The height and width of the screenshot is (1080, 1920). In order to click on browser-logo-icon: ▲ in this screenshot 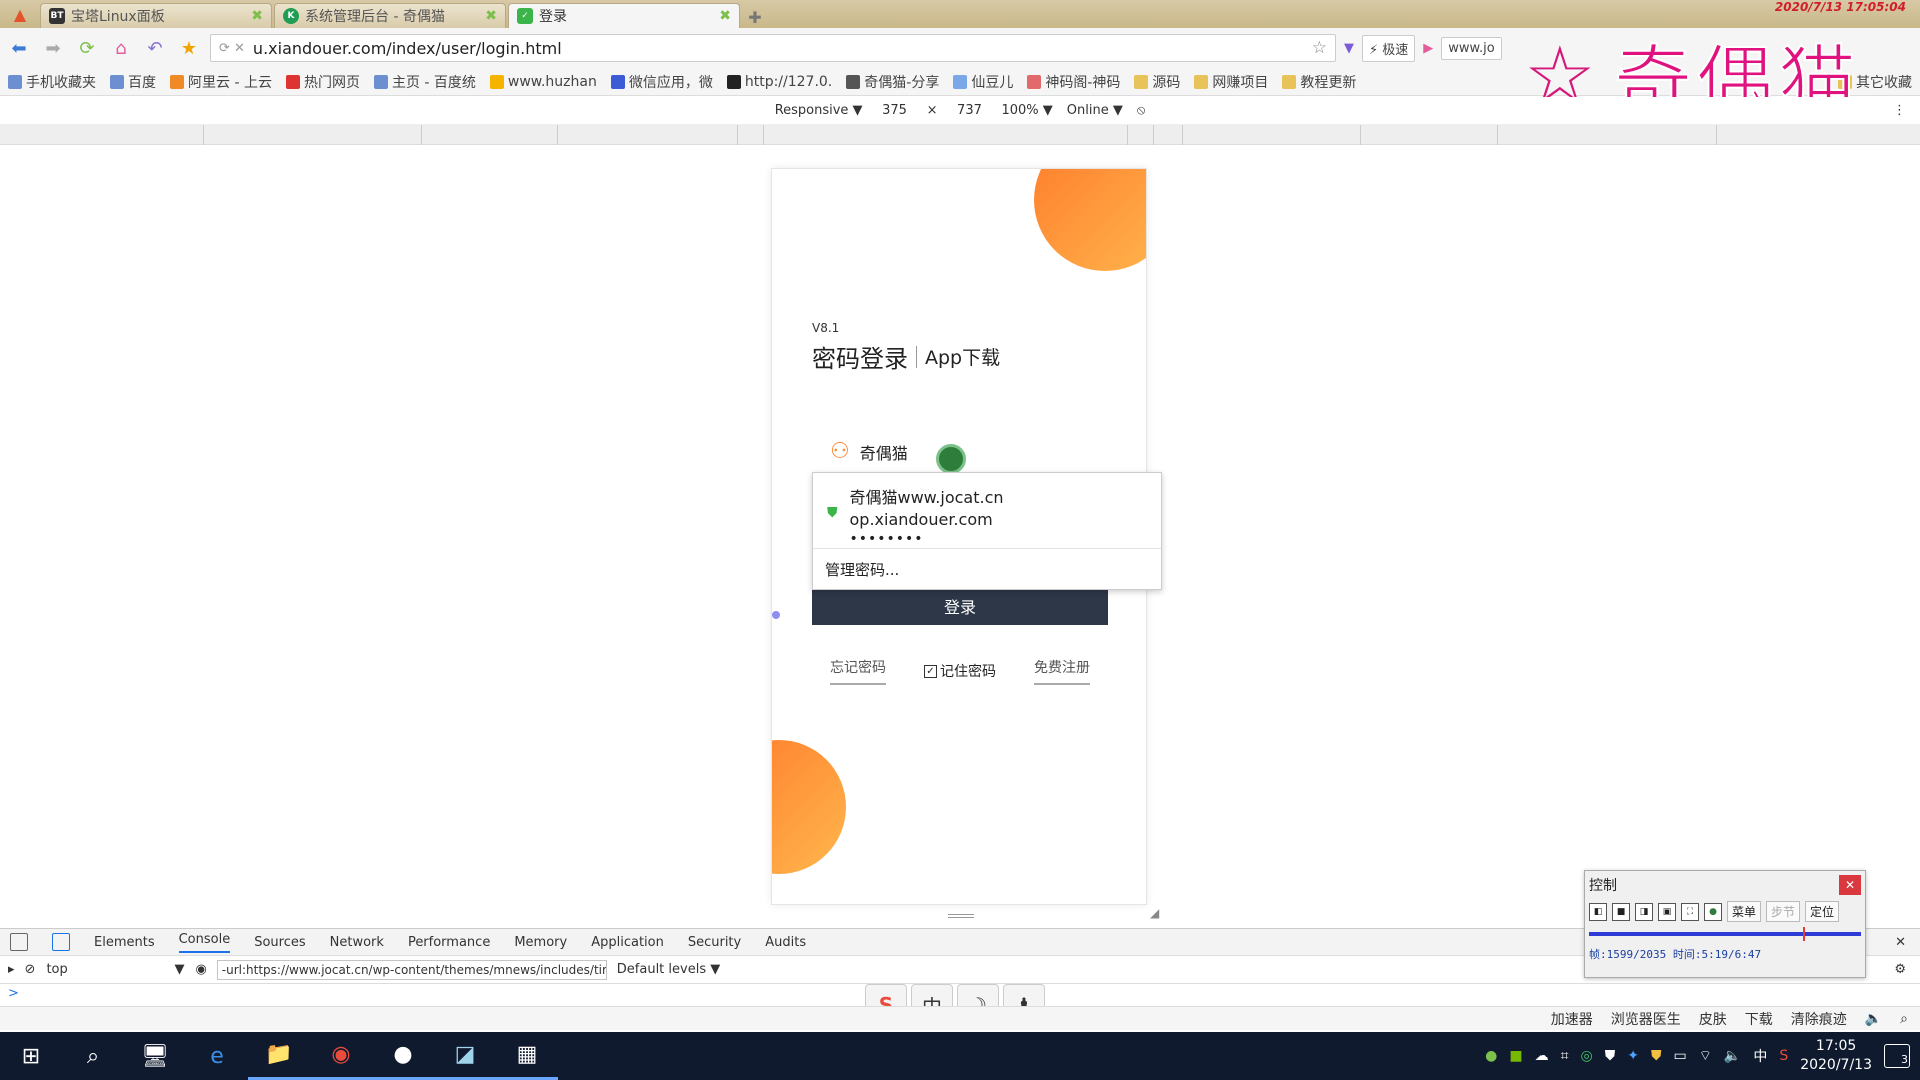, I will do `click(20, 14)`.